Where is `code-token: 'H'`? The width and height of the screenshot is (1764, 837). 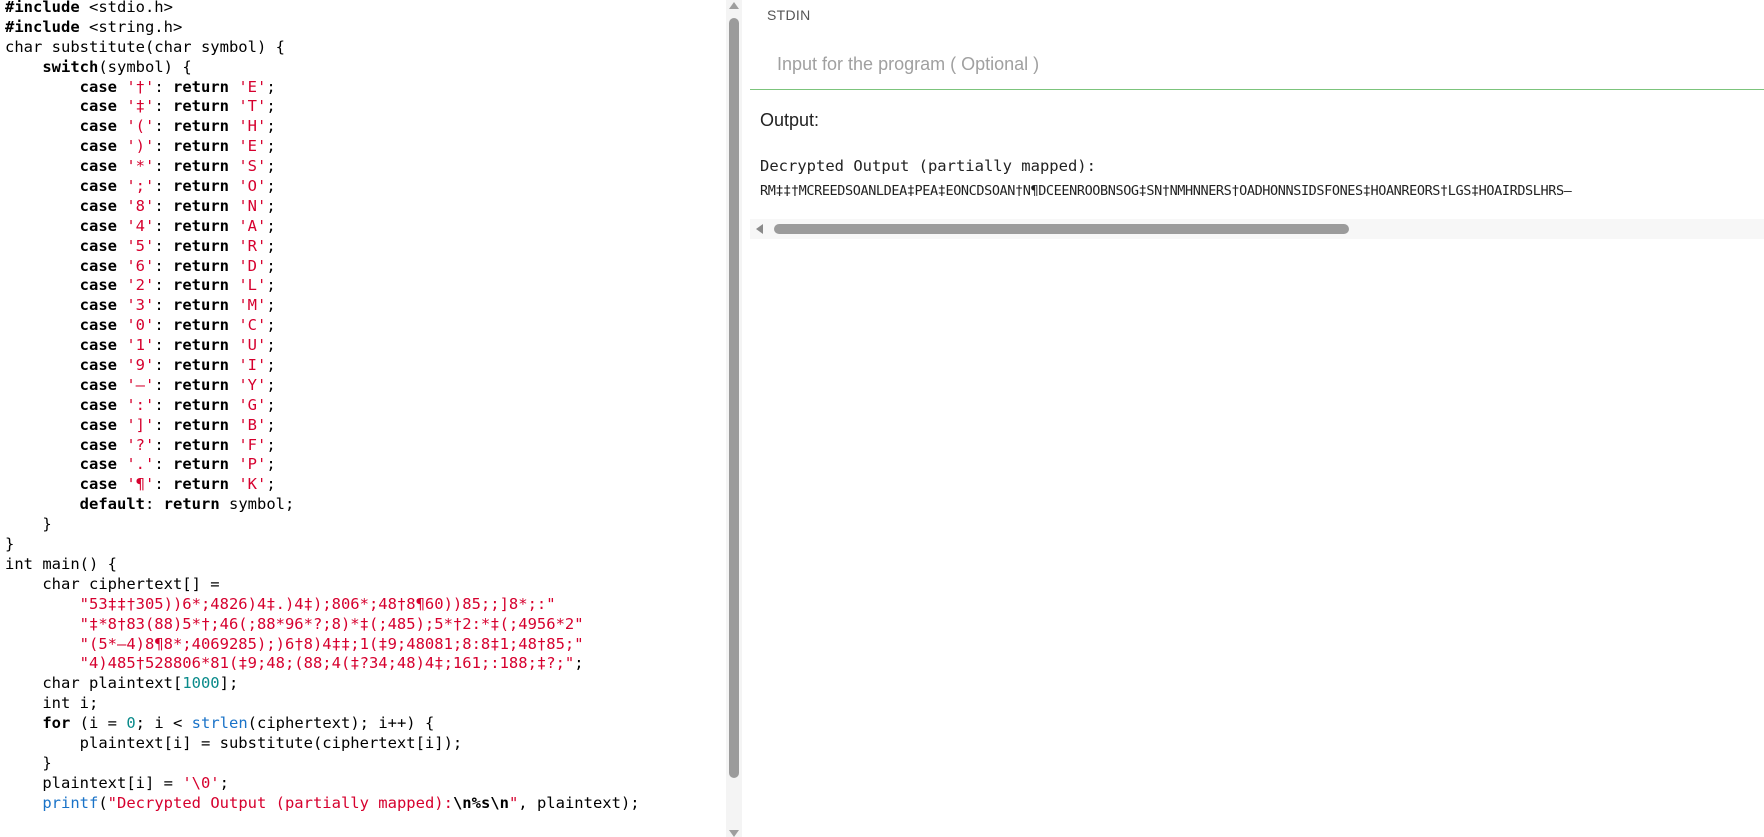 code-token: 'H' is located at coordinates (252, 126).